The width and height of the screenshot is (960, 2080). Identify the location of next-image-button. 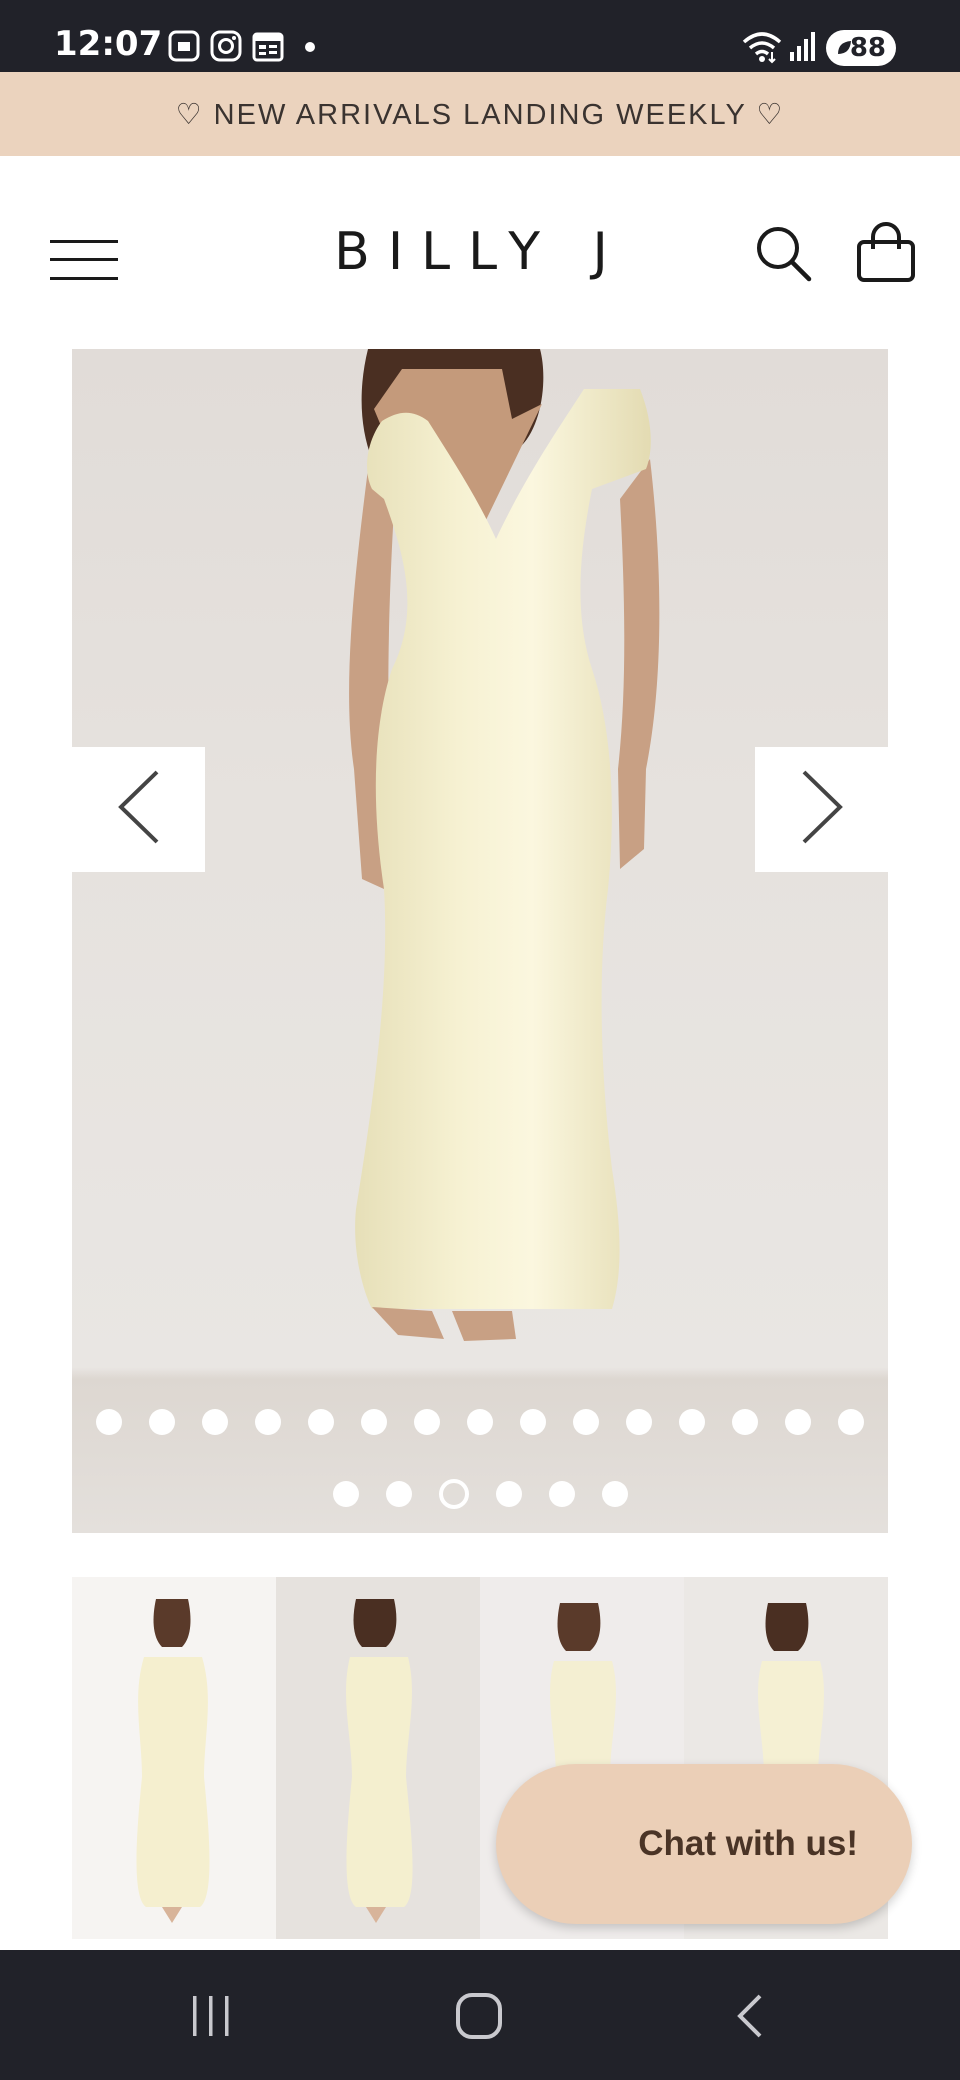
(821, 809).